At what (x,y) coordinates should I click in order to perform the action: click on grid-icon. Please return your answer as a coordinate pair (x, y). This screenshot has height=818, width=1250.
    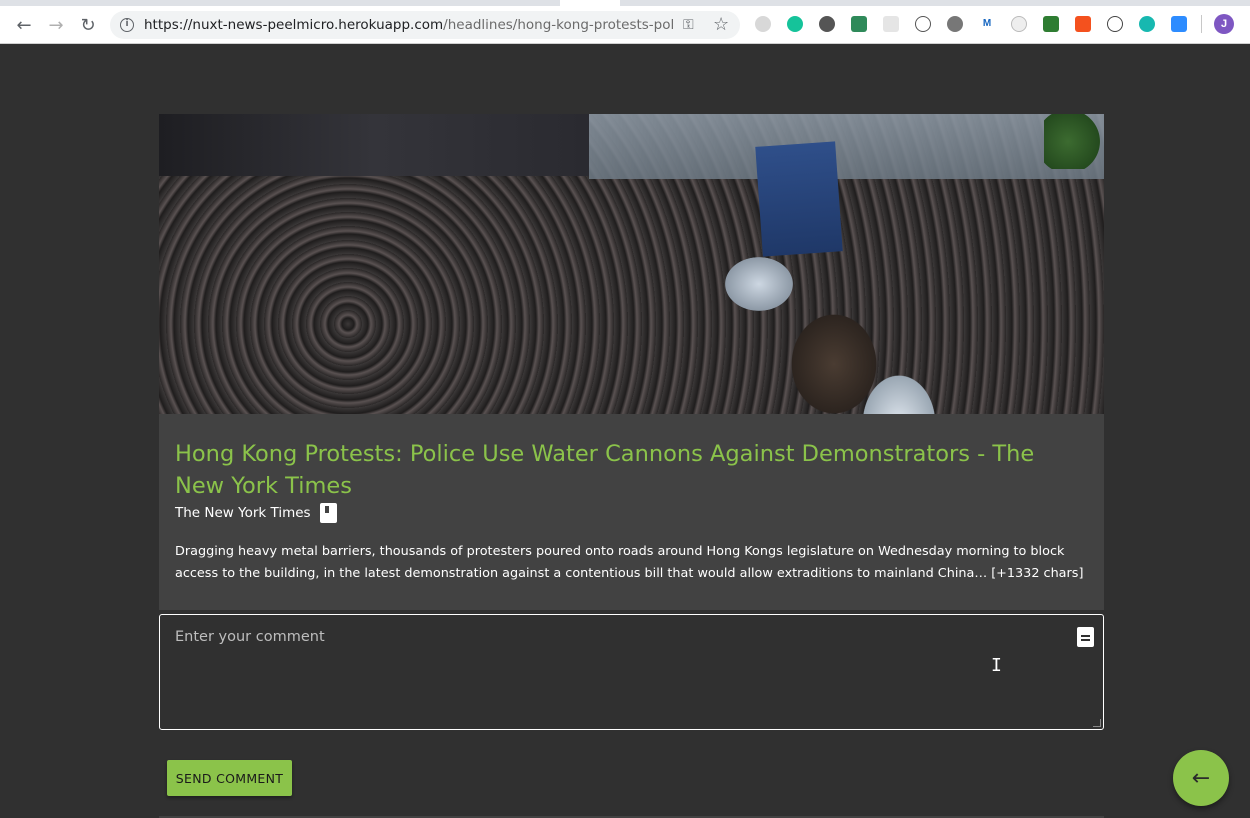
    Looking at the image, I should click on (891, 24).